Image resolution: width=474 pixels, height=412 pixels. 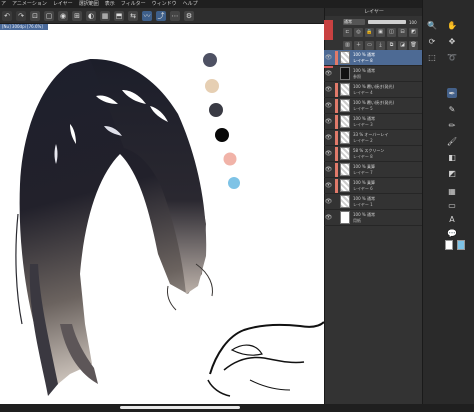 I want to click on snap-icon: ⋯, so click(x=175, y=15).